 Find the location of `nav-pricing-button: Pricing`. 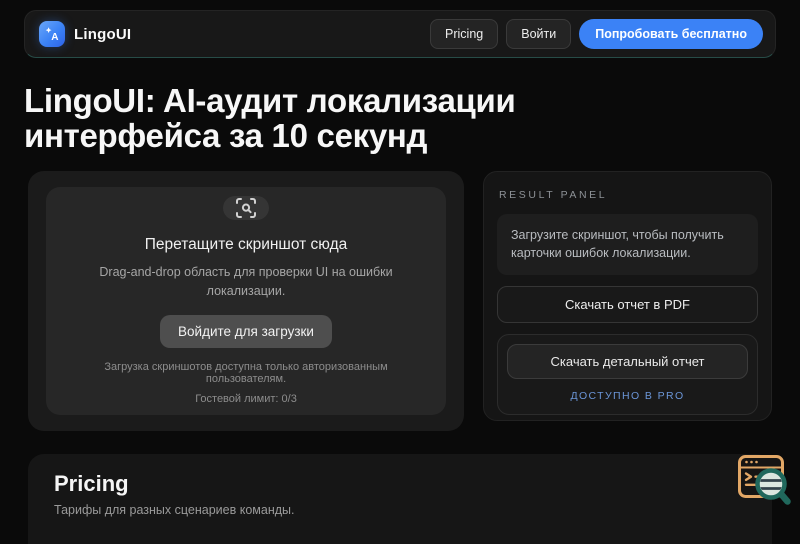

nav-pricing-button: Pricing is located at coordinates (464, 34).